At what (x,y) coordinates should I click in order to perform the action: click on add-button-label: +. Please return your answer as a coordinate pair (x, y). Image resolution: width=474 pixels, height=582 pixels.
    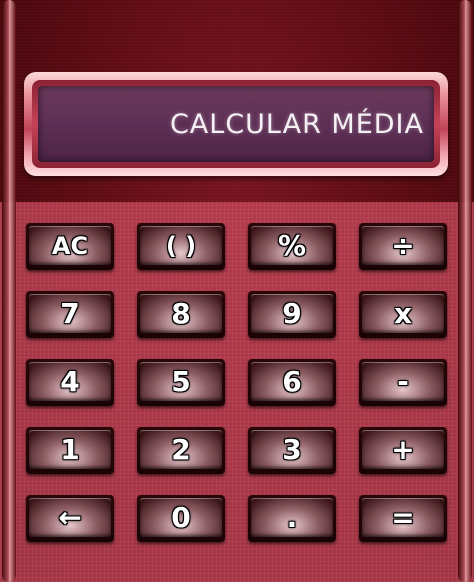
    Looking at the image, I should click on (403, 449).